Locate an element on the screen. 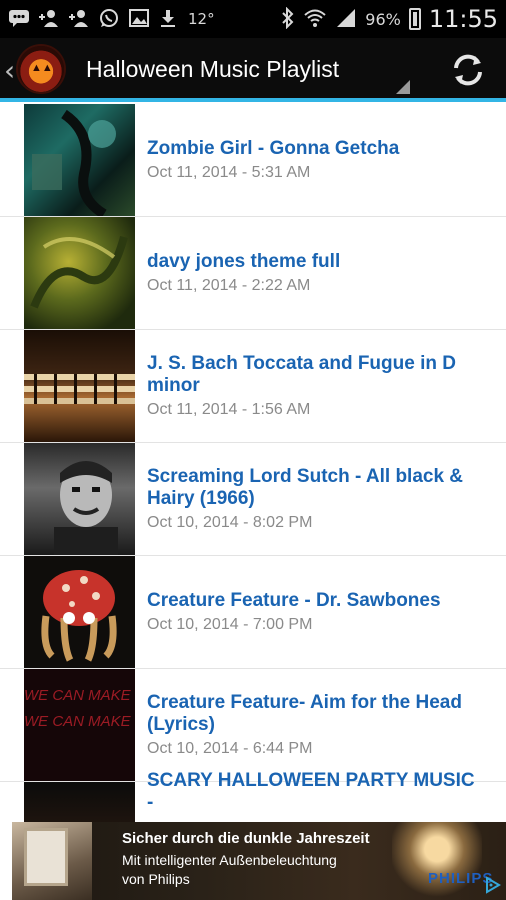 The image size is (506, 900). track-title: davy jones theme full is located at coordinates (244, 261).